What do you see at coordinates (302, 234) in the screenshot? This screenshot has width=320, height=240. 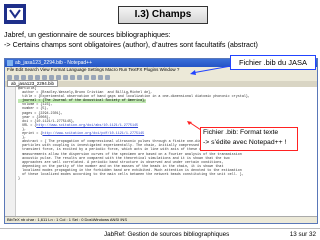 I see `page-number: 13 sur 32` at bounding box center [302, 234].